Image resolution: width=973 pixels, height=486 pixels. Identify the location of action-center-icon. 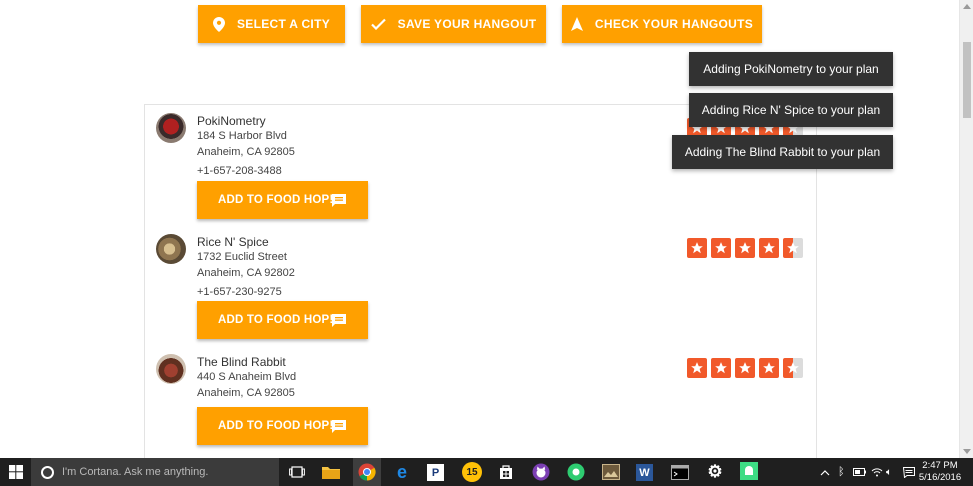
(909, 472).